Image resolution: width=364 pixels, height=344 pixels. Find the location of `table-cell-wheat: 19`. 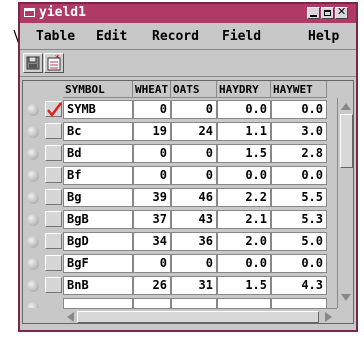

table-cell-wheat: 19 is located at coordinates (152, 131).